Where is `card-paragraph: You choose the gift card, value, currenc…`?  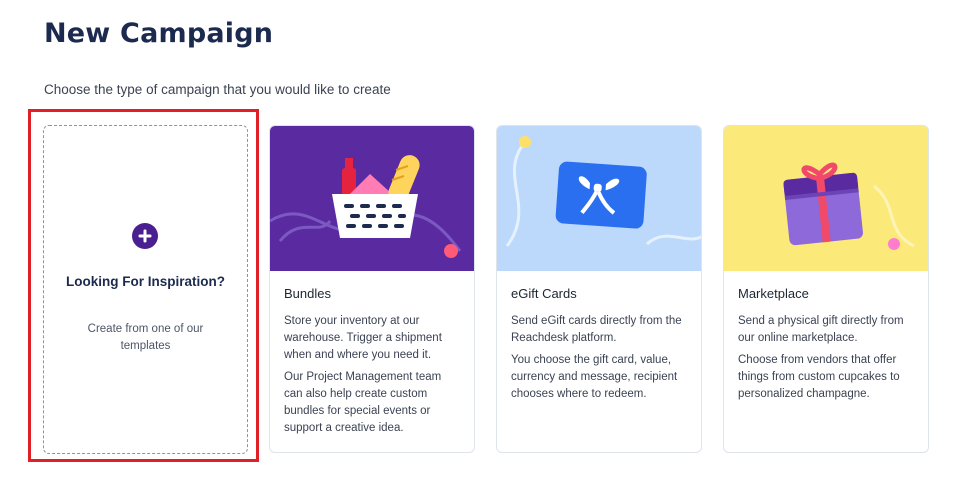 card-paragraph: You choose the gift card, value, currenc… is located at coordinates (594, 377).